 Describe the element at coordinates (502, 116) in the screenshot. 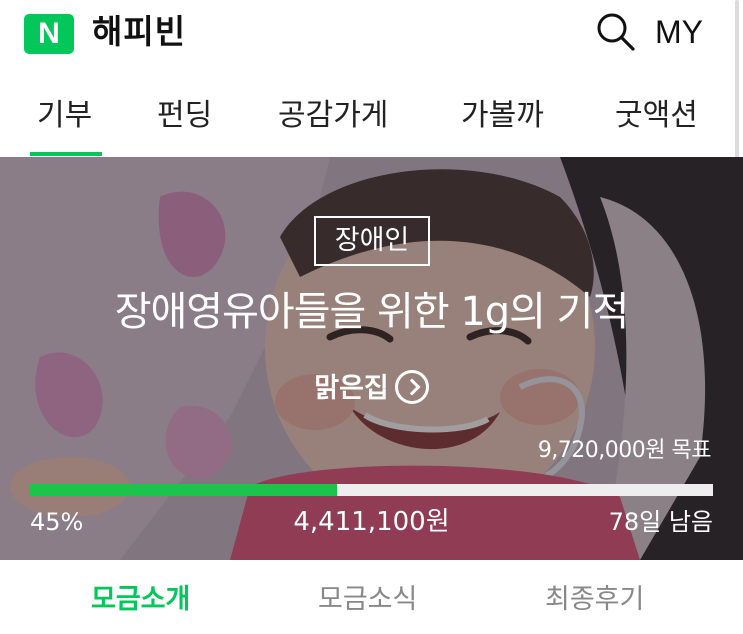

I see `tab-lets-go: 가볼까` at that location.